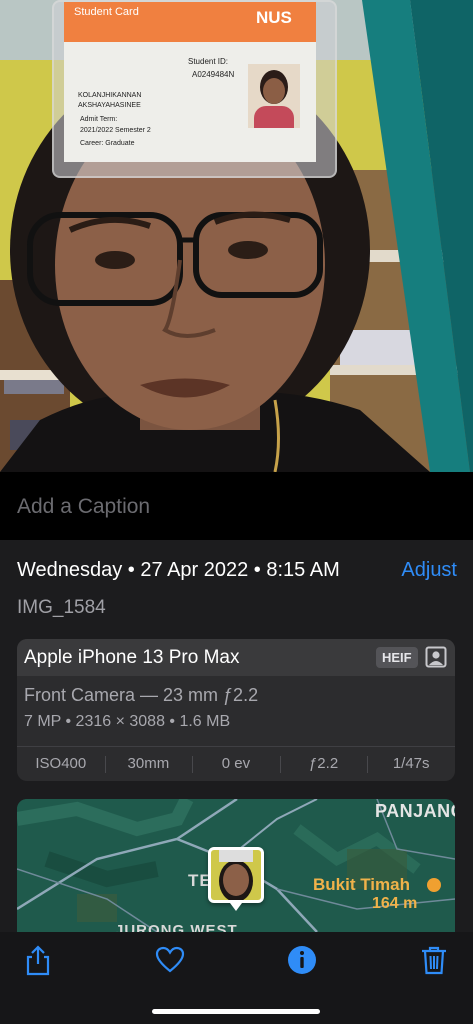  I want to click on caption-input, so click(232, 507).